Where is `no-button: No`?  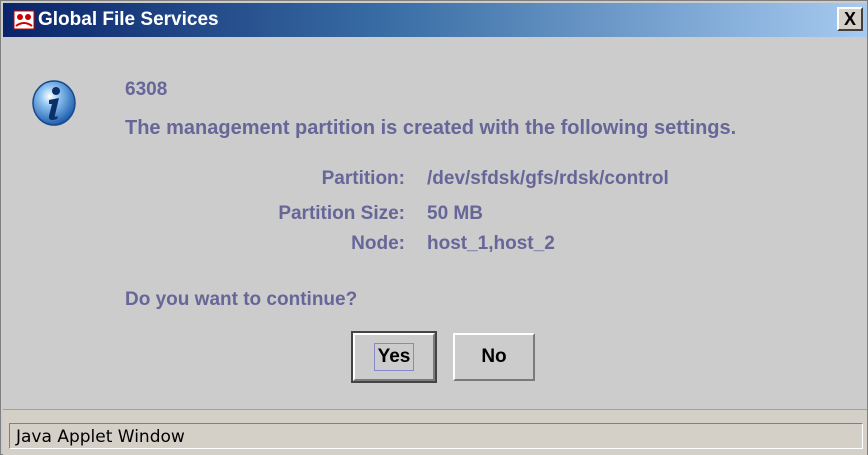 no-button: No is located at coordinates (494, 357).